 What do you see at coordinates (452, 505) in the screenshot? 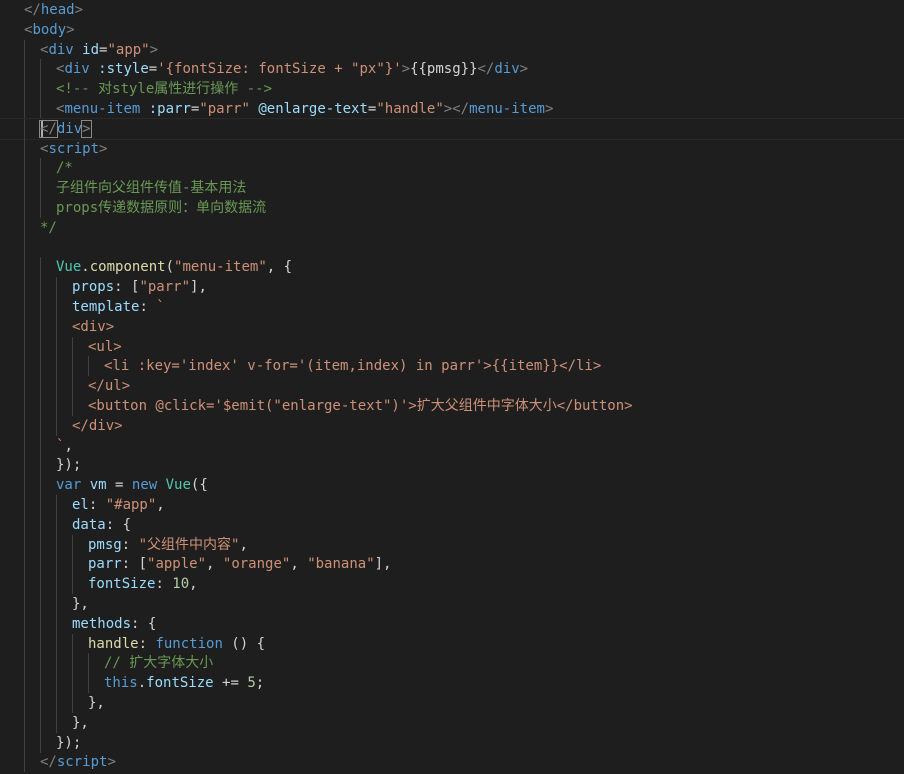
I see `code-line: el: "#app",` at bounding box center [452, 505].